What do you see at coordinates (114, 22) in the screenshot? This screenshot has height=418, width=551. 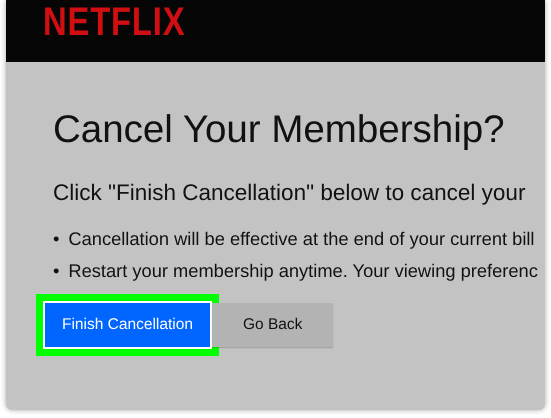 I see `logo: NETFLIX` at bounding box center [114, 22].